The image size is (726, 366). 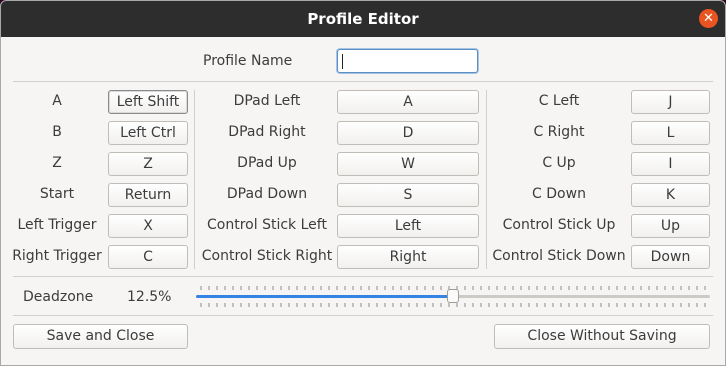 I want to click on mapping-label-dpad-left: DPad Left, so click(x=267, y=101).